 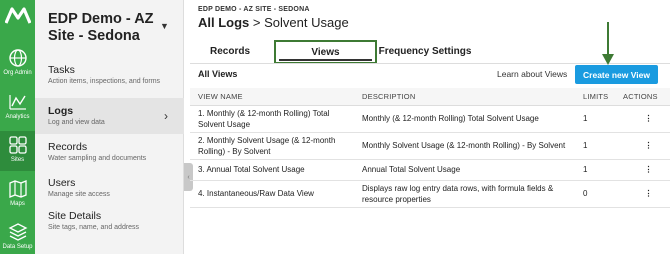 I want to click on line-chart-icon, so click(x=17, y=102).